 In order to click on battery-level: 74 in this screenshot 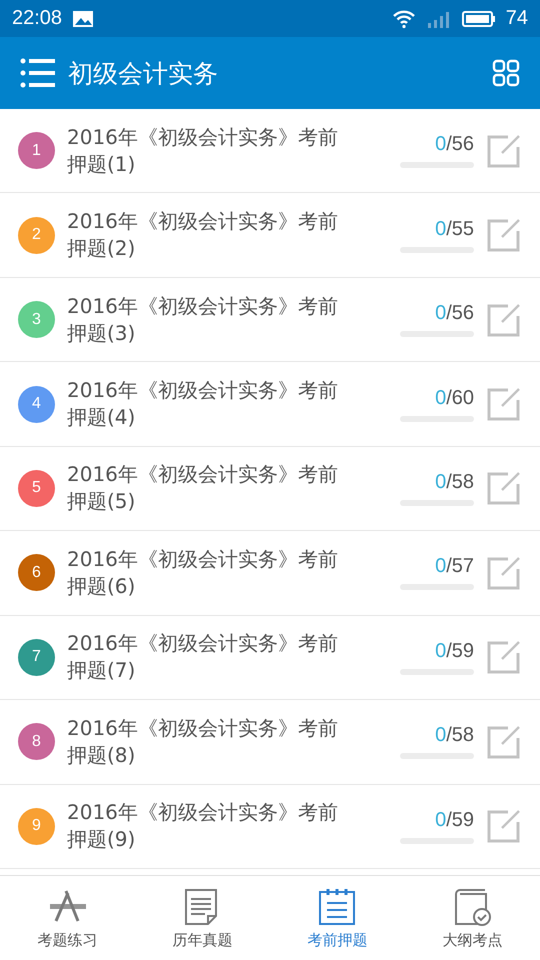, I will do `click(517, 18)`.